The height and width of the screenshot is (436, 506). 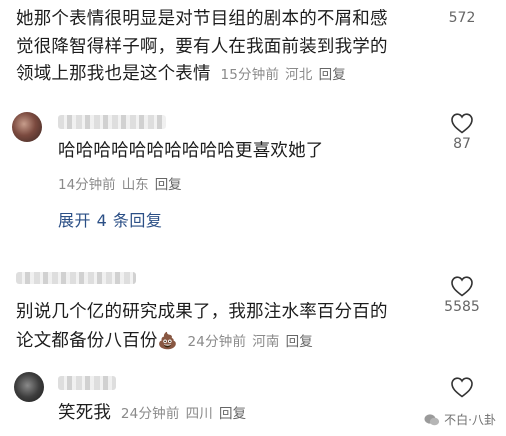 I want to click on comment-2-like-count: 87, so click(x=462, y=144).